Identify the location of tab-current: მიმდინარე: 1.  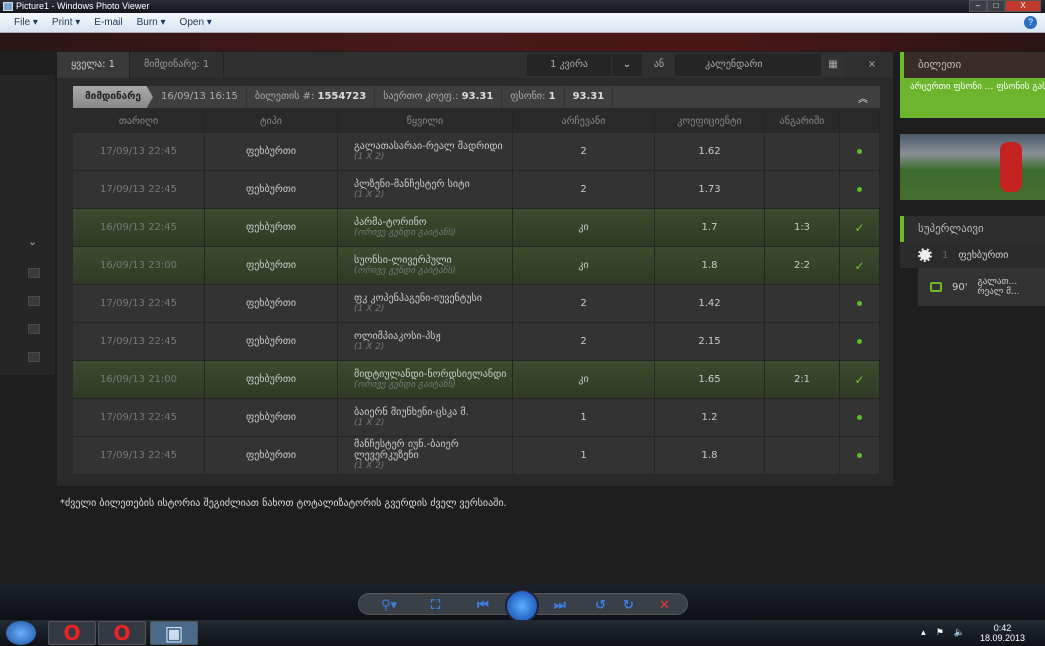
(177, 65).